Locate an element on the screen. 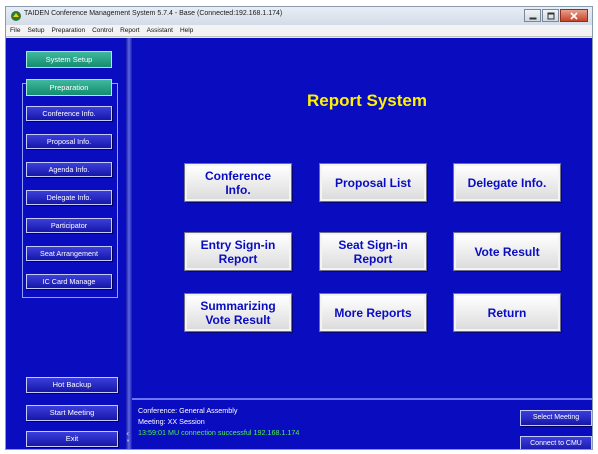 The height and width of the screenshot is (454, 598). button-label-line1: Proposal List is located at coordinates (372, 182).